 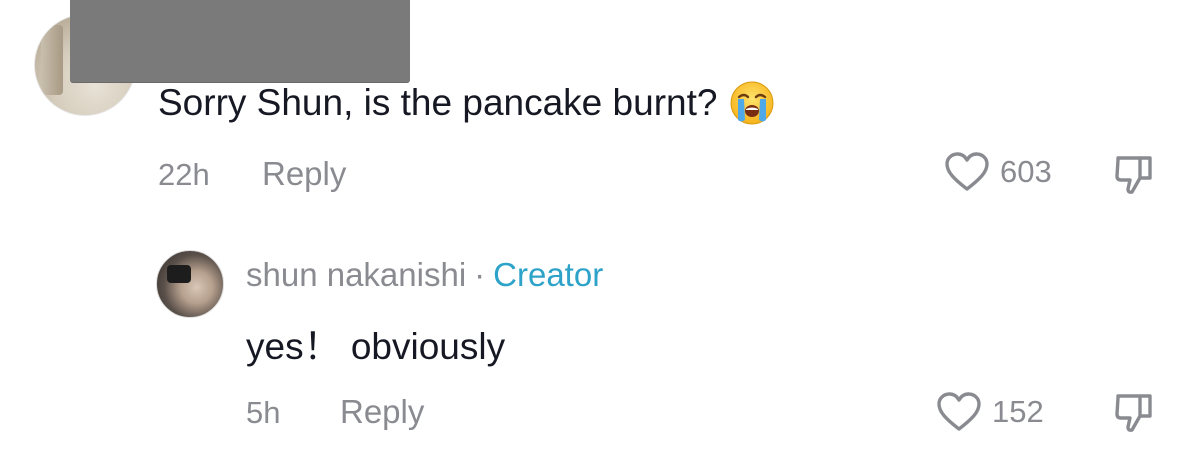 I want to click on comment-timestamp: 22h, so click(x=184, y=174).